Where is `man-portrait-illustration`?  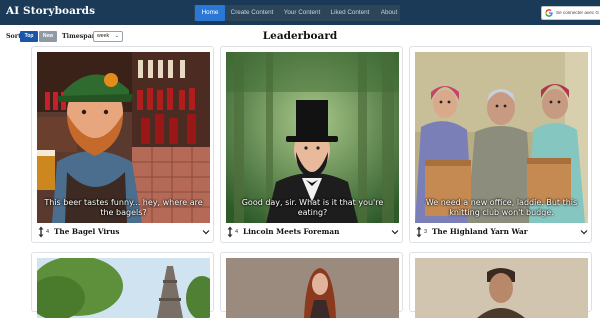
man-portrait-illustration is located at coordinates (501, 288).